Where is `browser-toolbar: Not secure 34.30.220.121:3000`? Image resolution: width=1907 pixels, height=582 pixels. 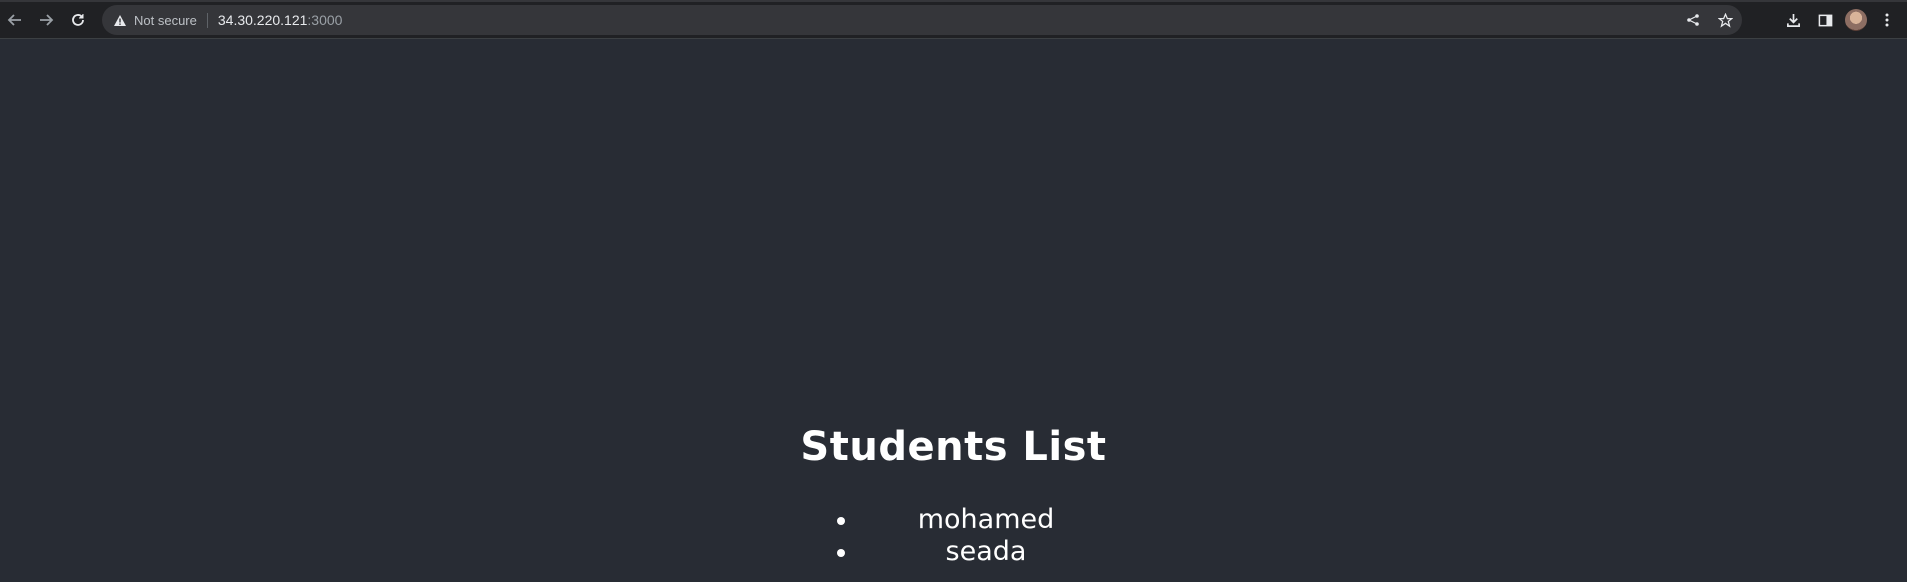
browser-toolbar: Not secure 34.30.220.121:3000 is located at coordinates (953, 19).